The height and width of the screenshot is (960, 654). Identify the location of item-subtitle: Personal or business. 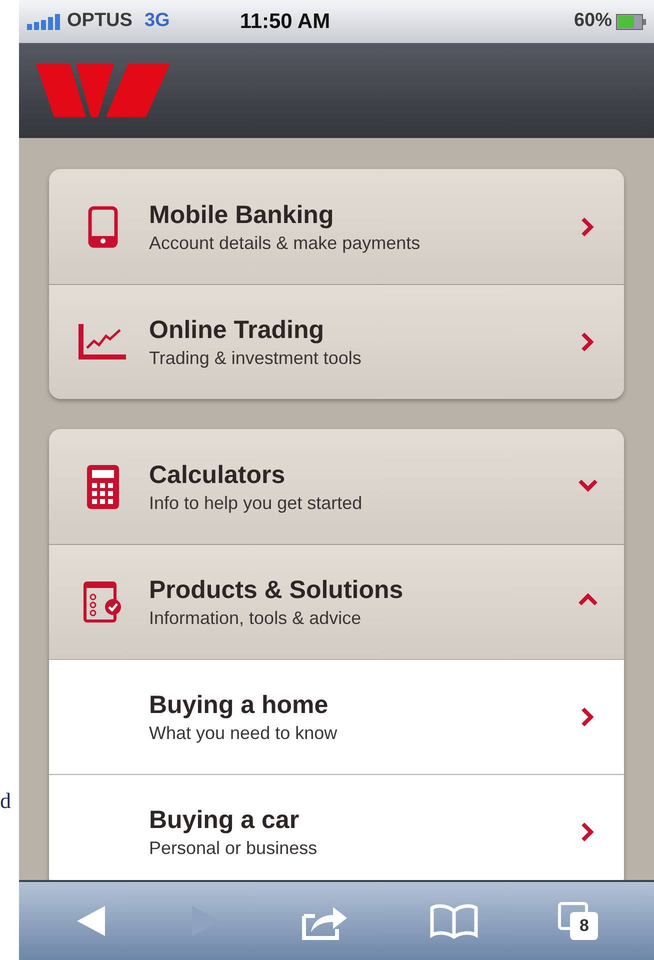
(233, 848).